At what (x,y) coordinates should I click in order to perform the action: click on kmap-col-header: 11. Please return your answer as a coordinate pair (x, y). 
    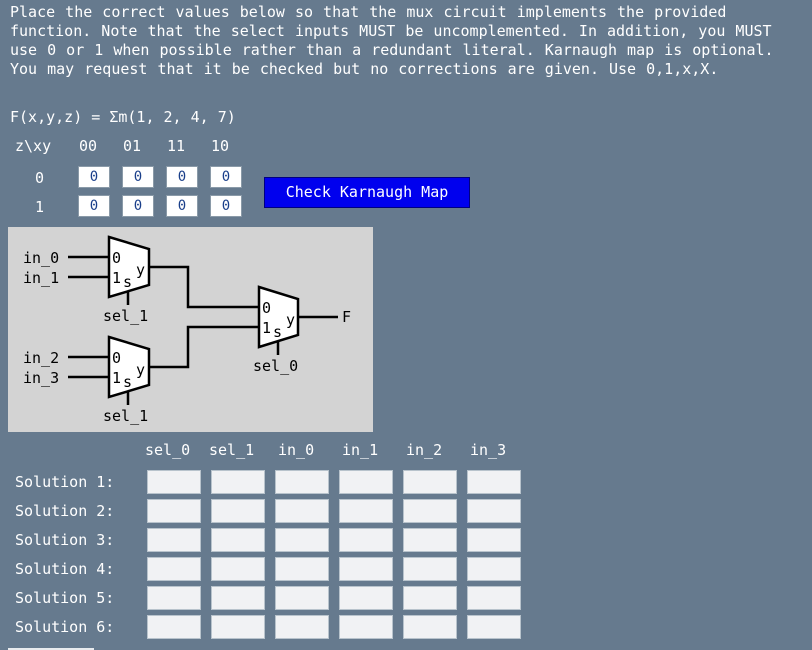
    Looking at the image, I should click on (176, 146).